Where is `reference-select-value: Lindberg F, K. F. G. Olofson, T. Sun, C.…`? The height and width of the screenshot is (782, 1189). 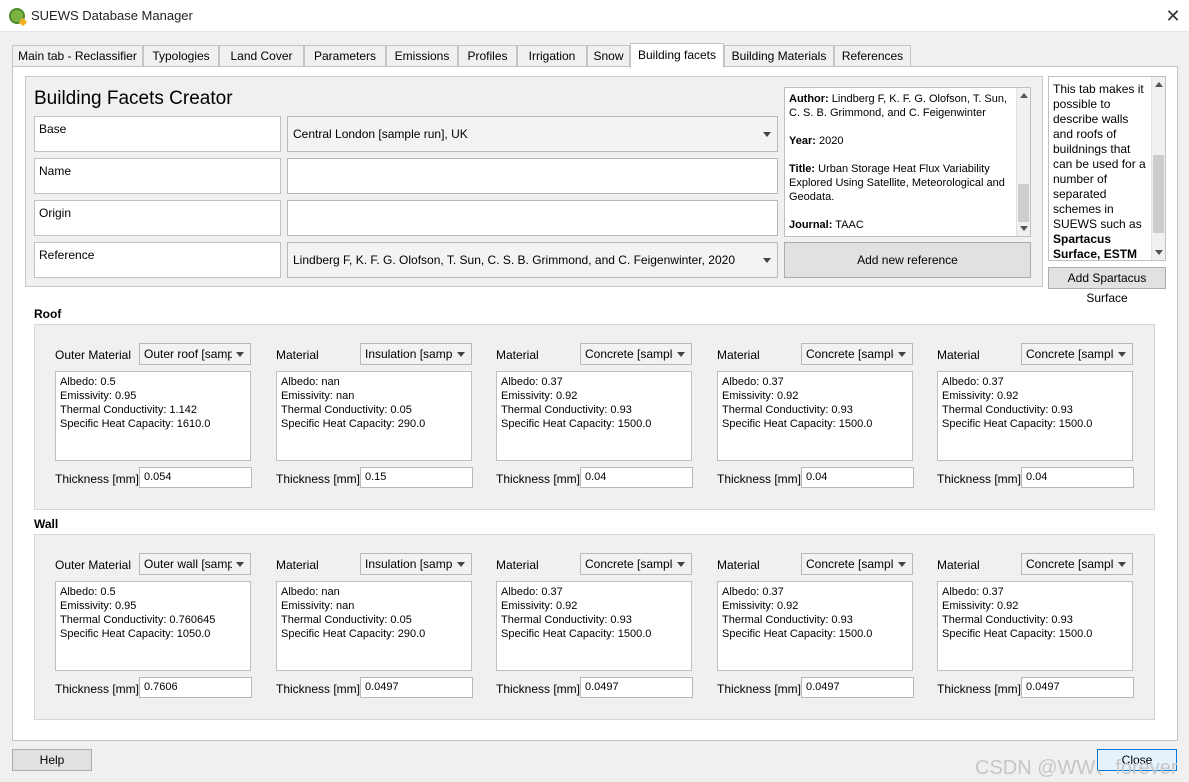
reference-select-value: Lindberg F, K. F. G. Olofson, T. Sun, C.… is located at coordinates (514, 260).